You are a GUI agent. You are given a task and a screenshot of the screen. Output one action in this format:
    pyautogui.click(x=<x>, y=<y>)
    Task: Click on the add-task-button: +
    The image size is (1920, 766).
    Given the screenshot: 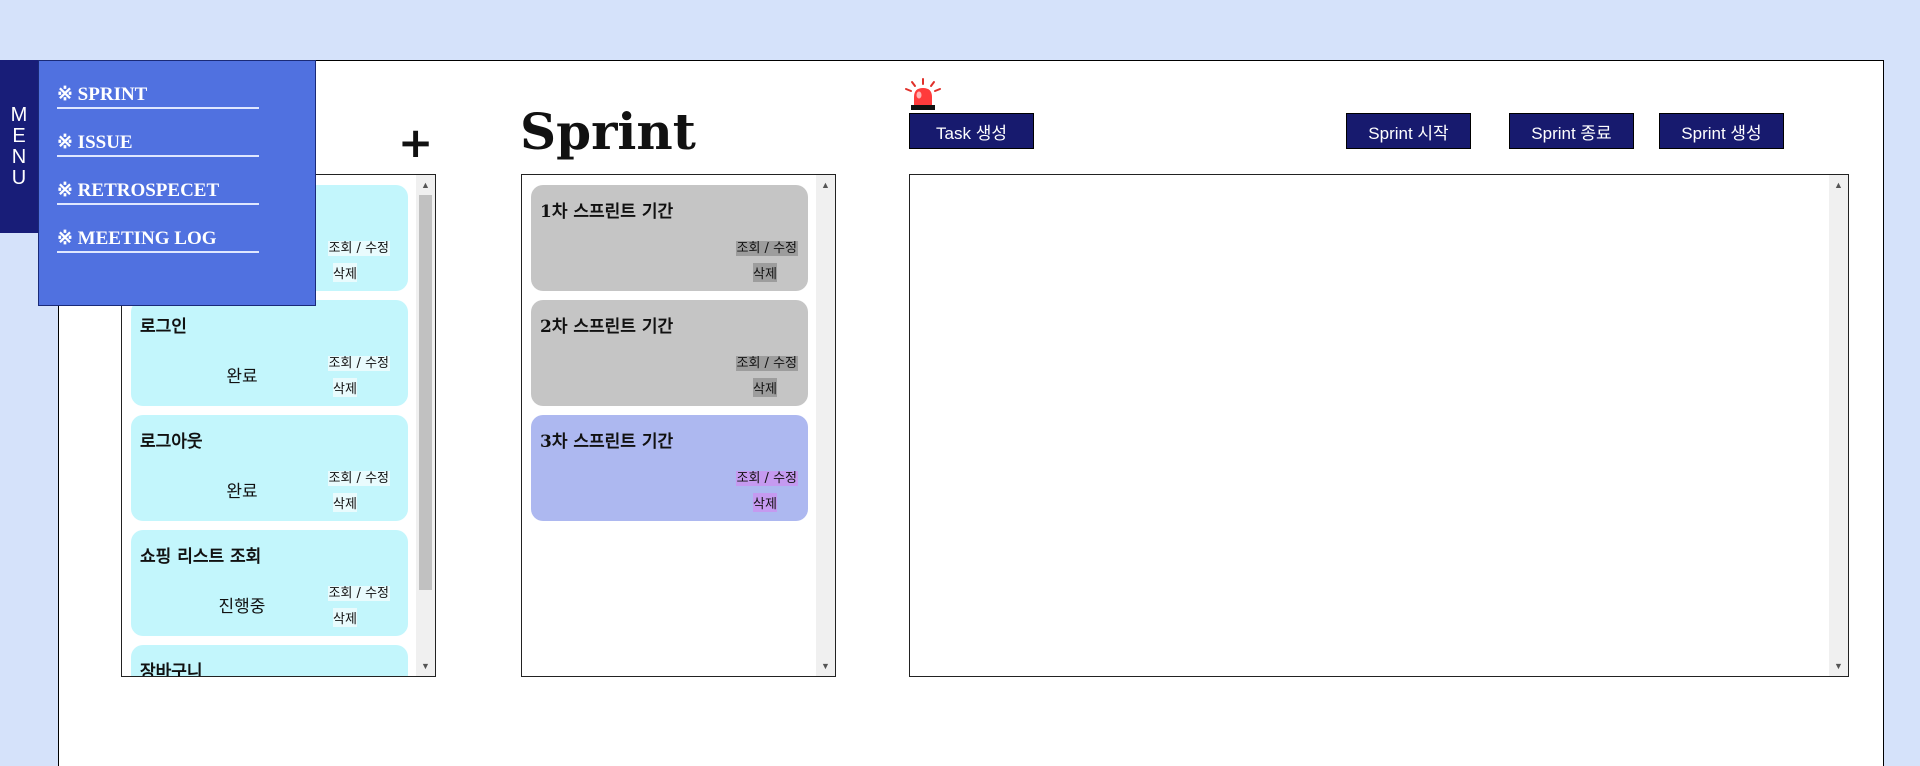 What is the action you would take?
    pyautogui.click(x=415, y=143)
    